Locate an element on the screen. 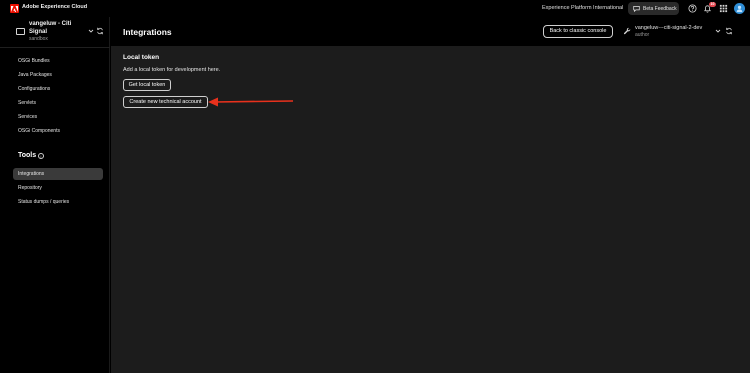 The height and width of the screenshot is (373, 750). user-avatar-icon is located at coordinates (739, 9).